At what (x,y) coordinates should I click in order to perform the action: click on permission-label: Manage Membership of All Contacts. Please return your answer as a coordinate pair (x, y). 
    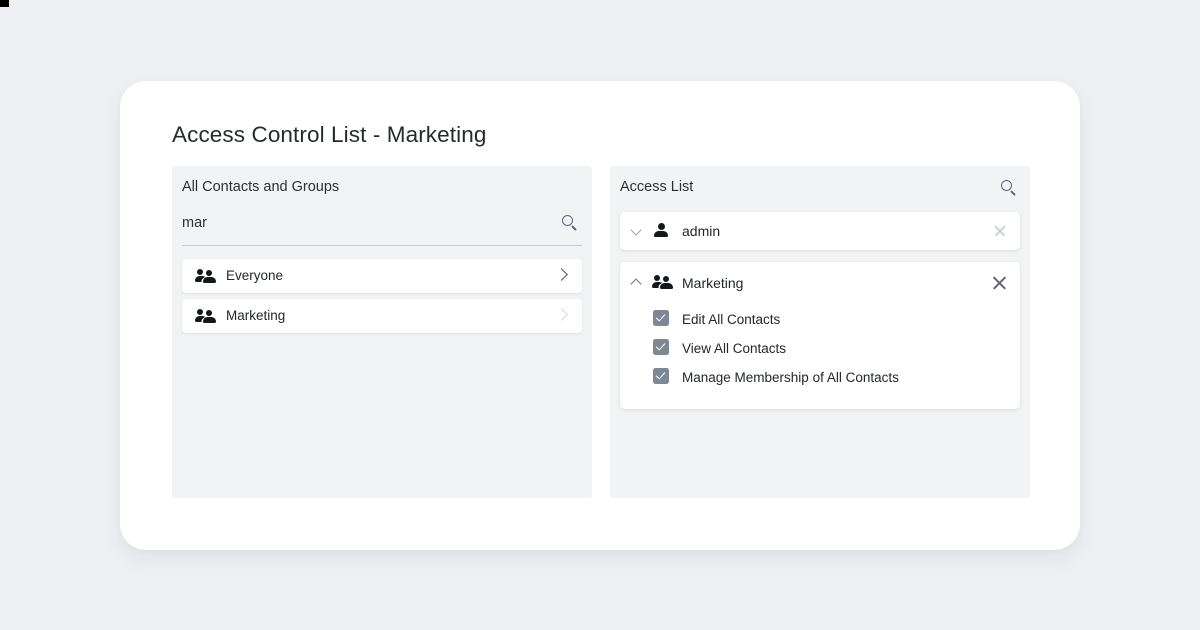
    Looking at the image, I should click on (790, 377).